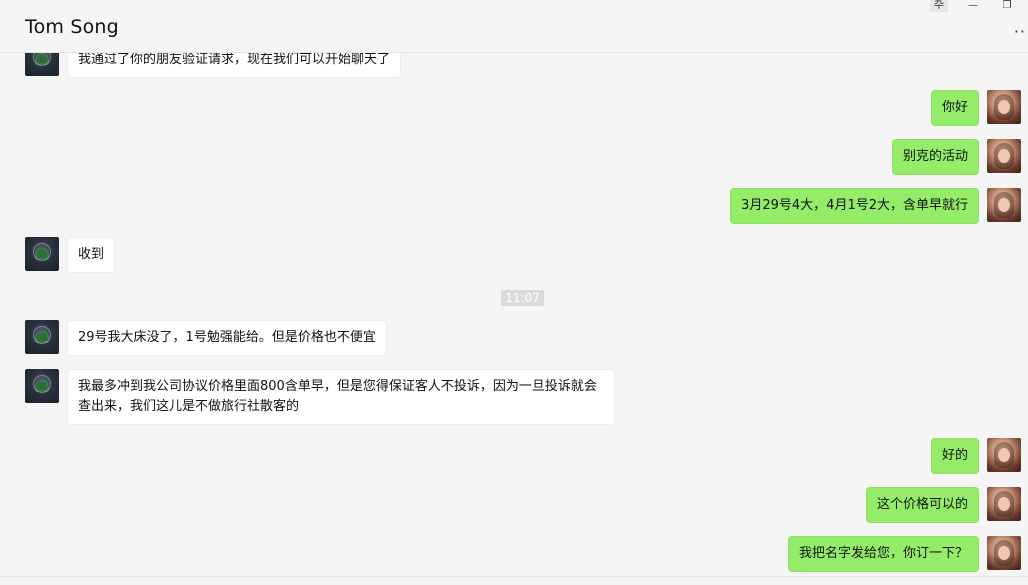  I want to click on message-bubble: 你好, so click(954, 108).